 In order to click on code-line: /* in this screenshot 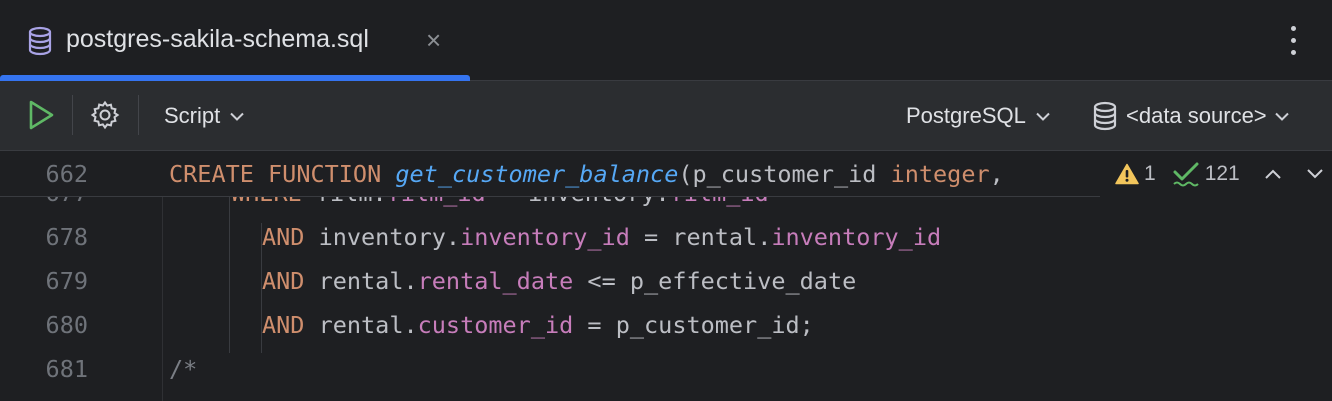, I will do `click(183, 369)`.